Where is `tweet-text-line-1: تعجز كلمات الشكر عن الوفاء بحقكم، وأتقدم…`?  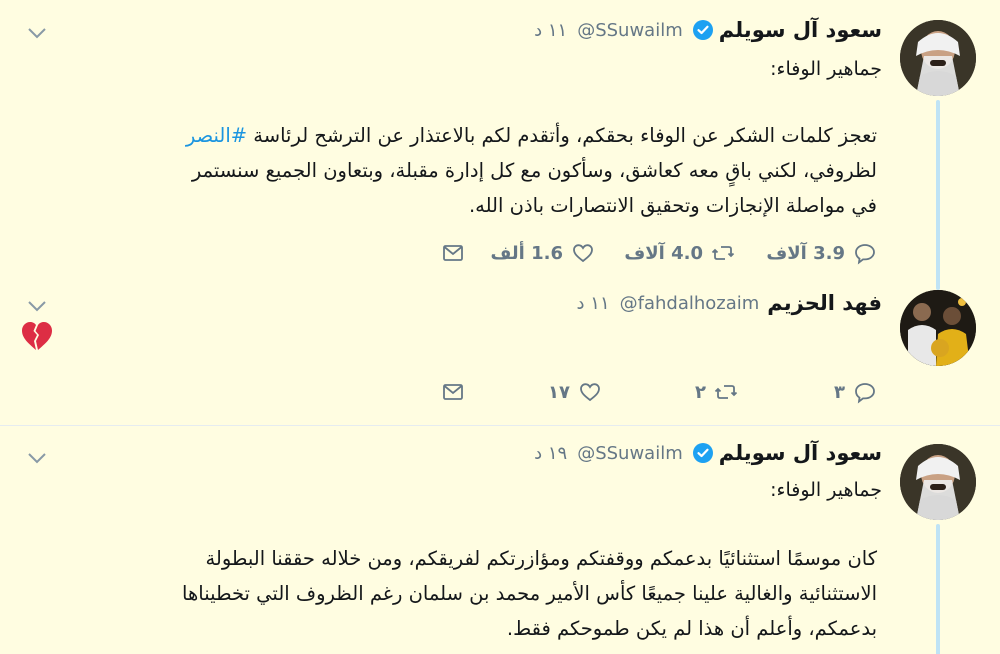 tweet-text-line-1: تعجز كلمات الشكر عن الوفاء بحقكم، وأتقدم… is located at coordinates (467, 135).